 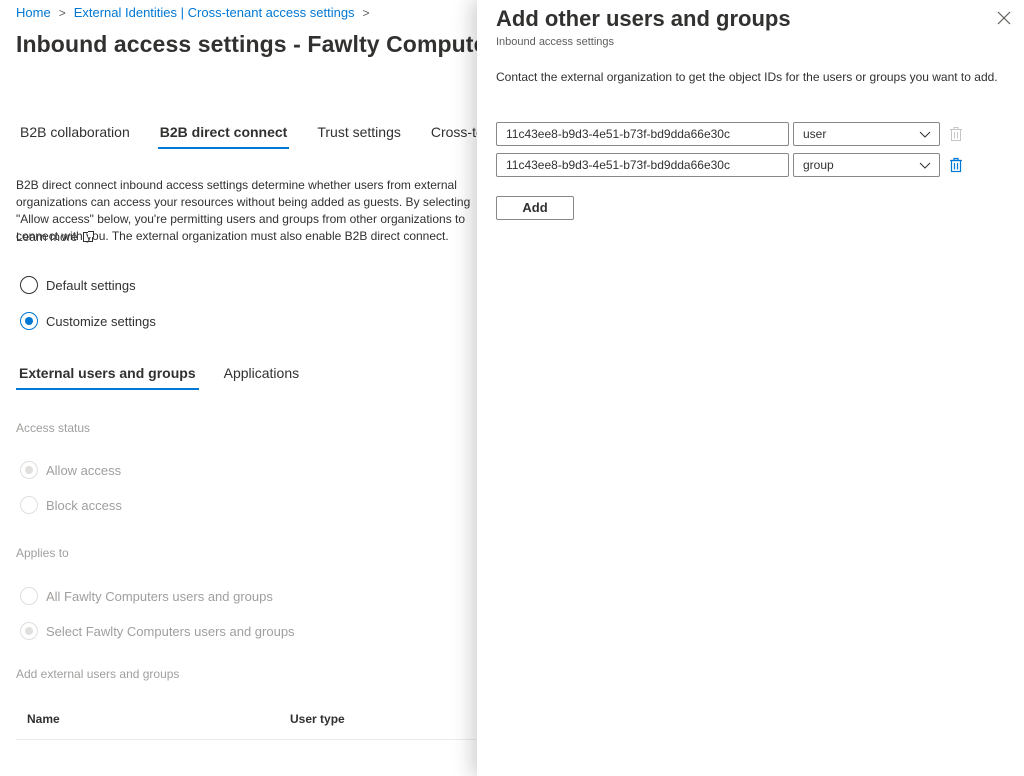 I want to click on column-header-name: Name, so click(x=43, y=719).